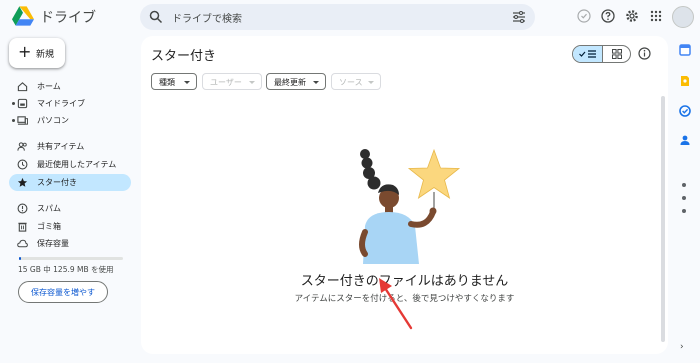 The image size is (700, 363). I want to click on new-button: + 新規, so click(37, 53).